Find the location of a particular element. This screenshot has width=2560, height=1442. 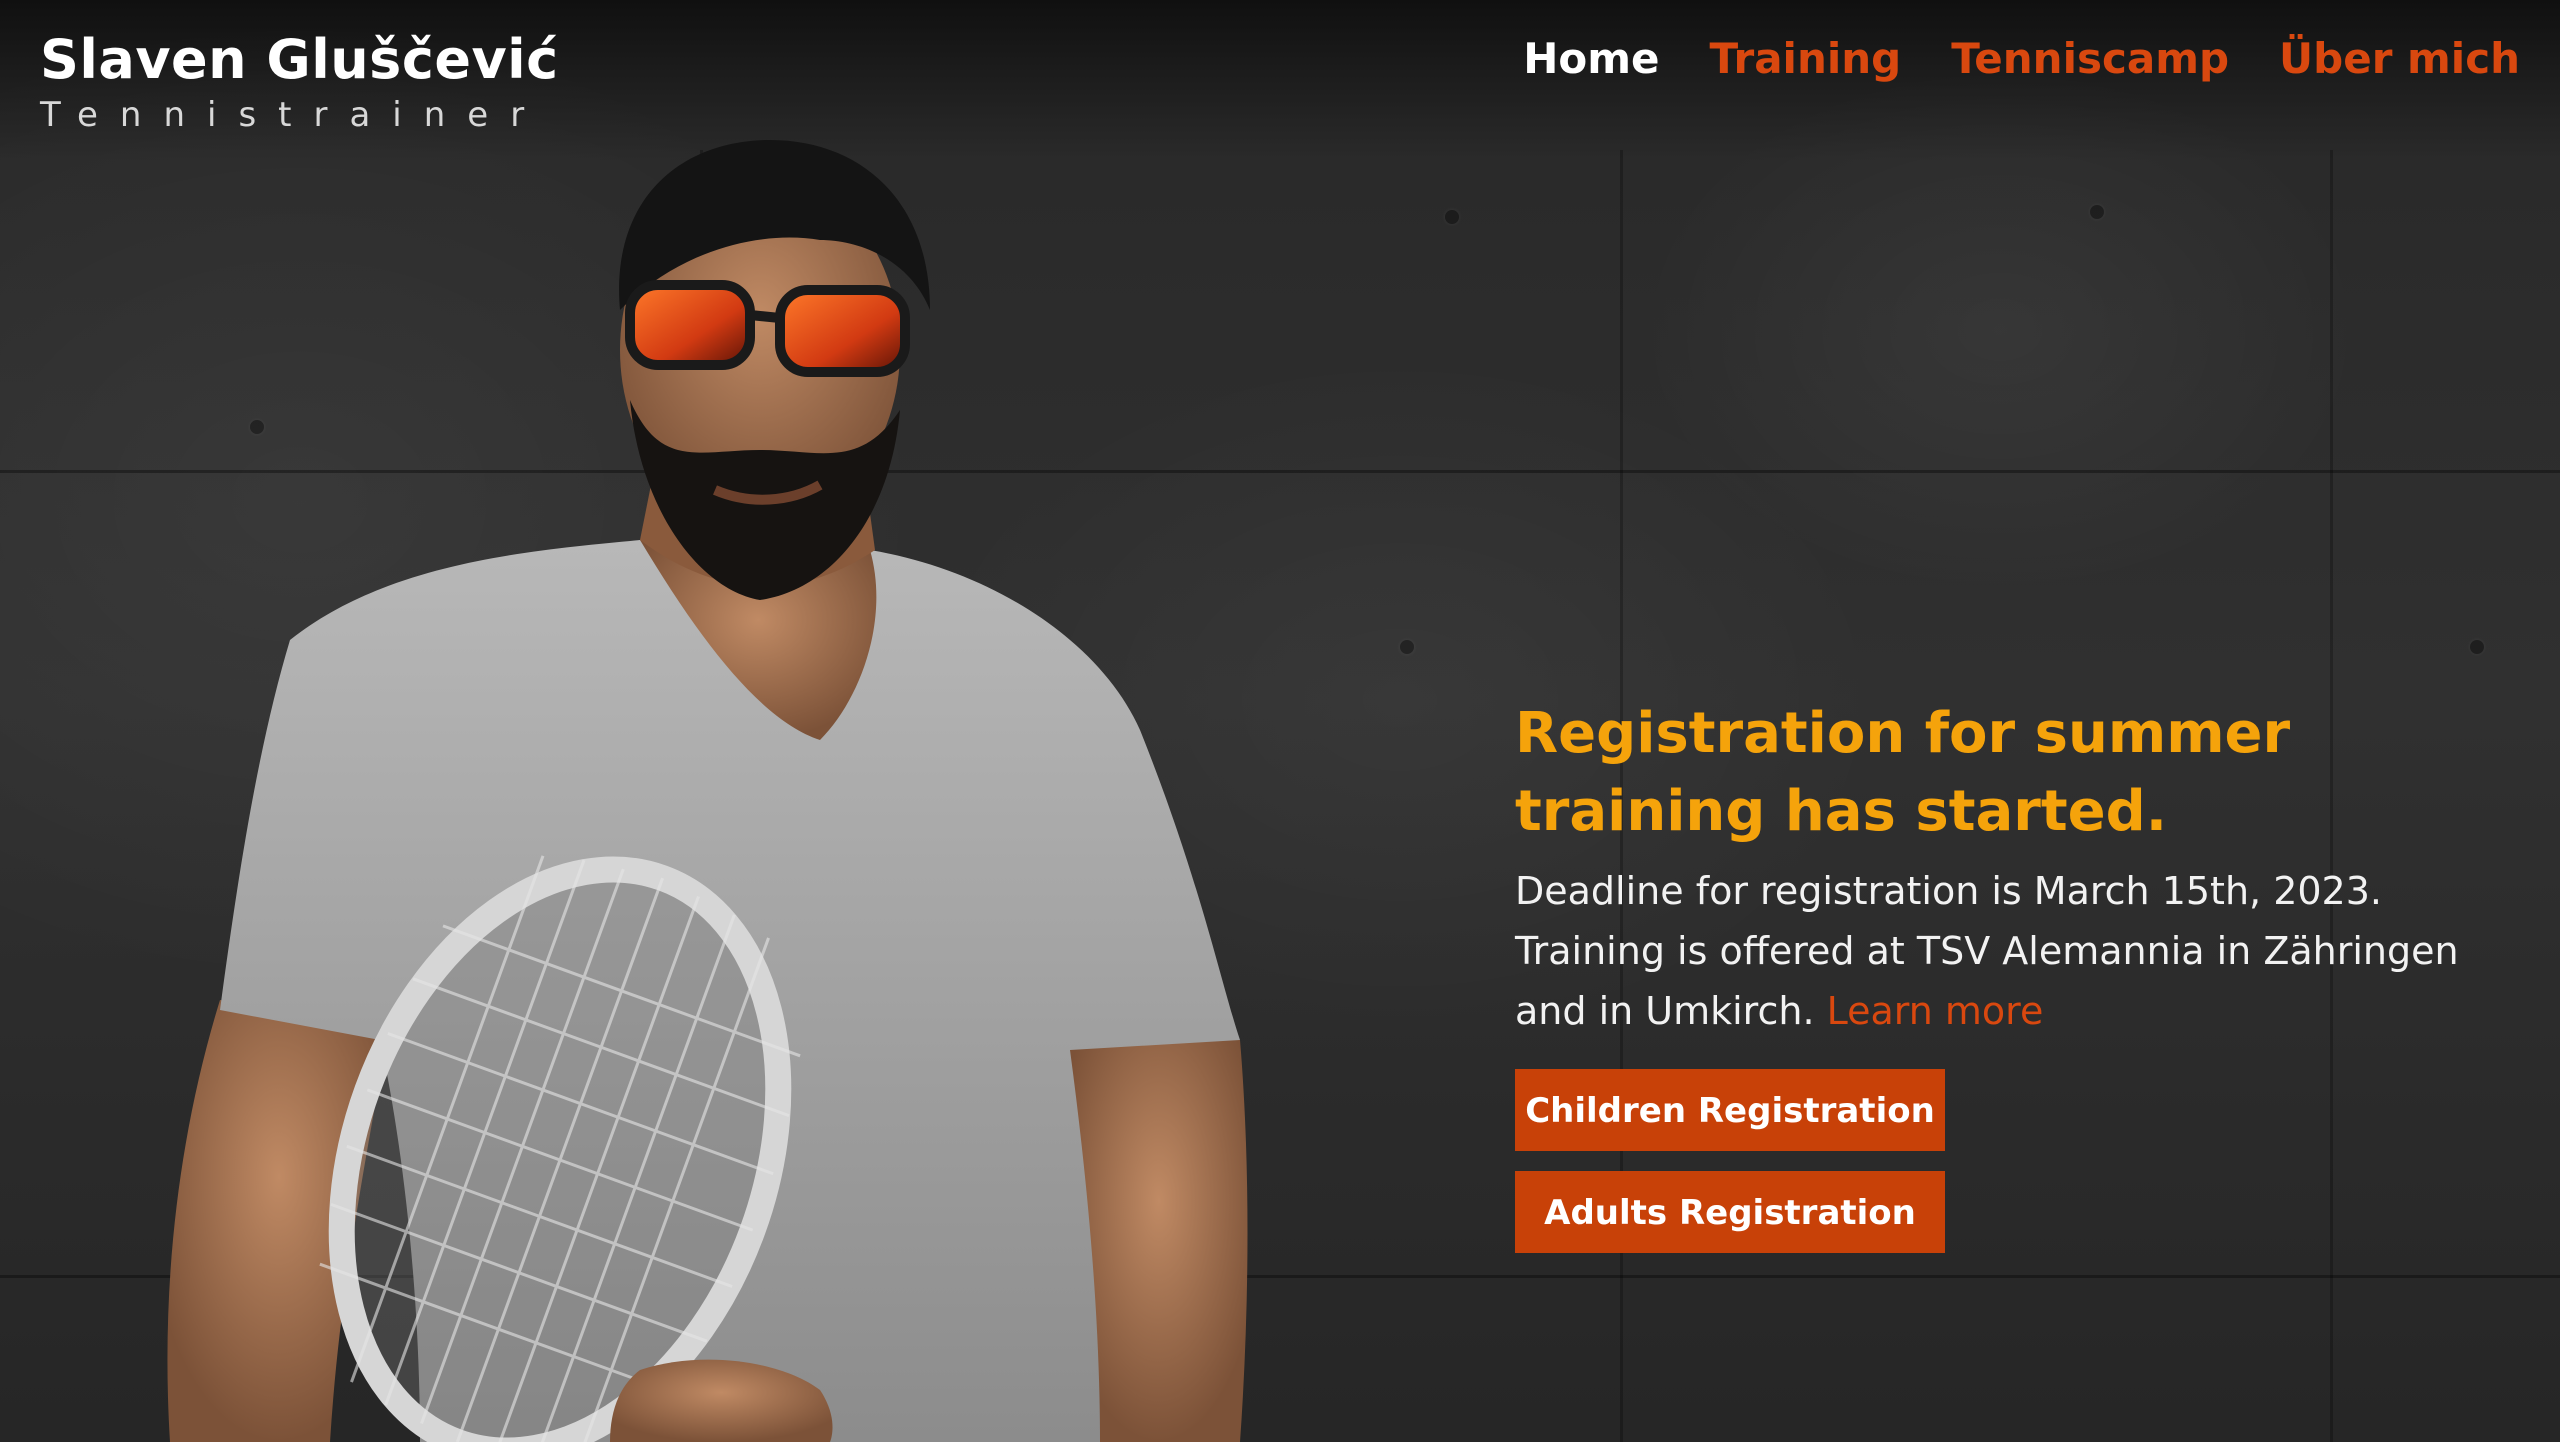

brand: Slaven Gluščević Tennistrainer is located at coordinates (299, 83).